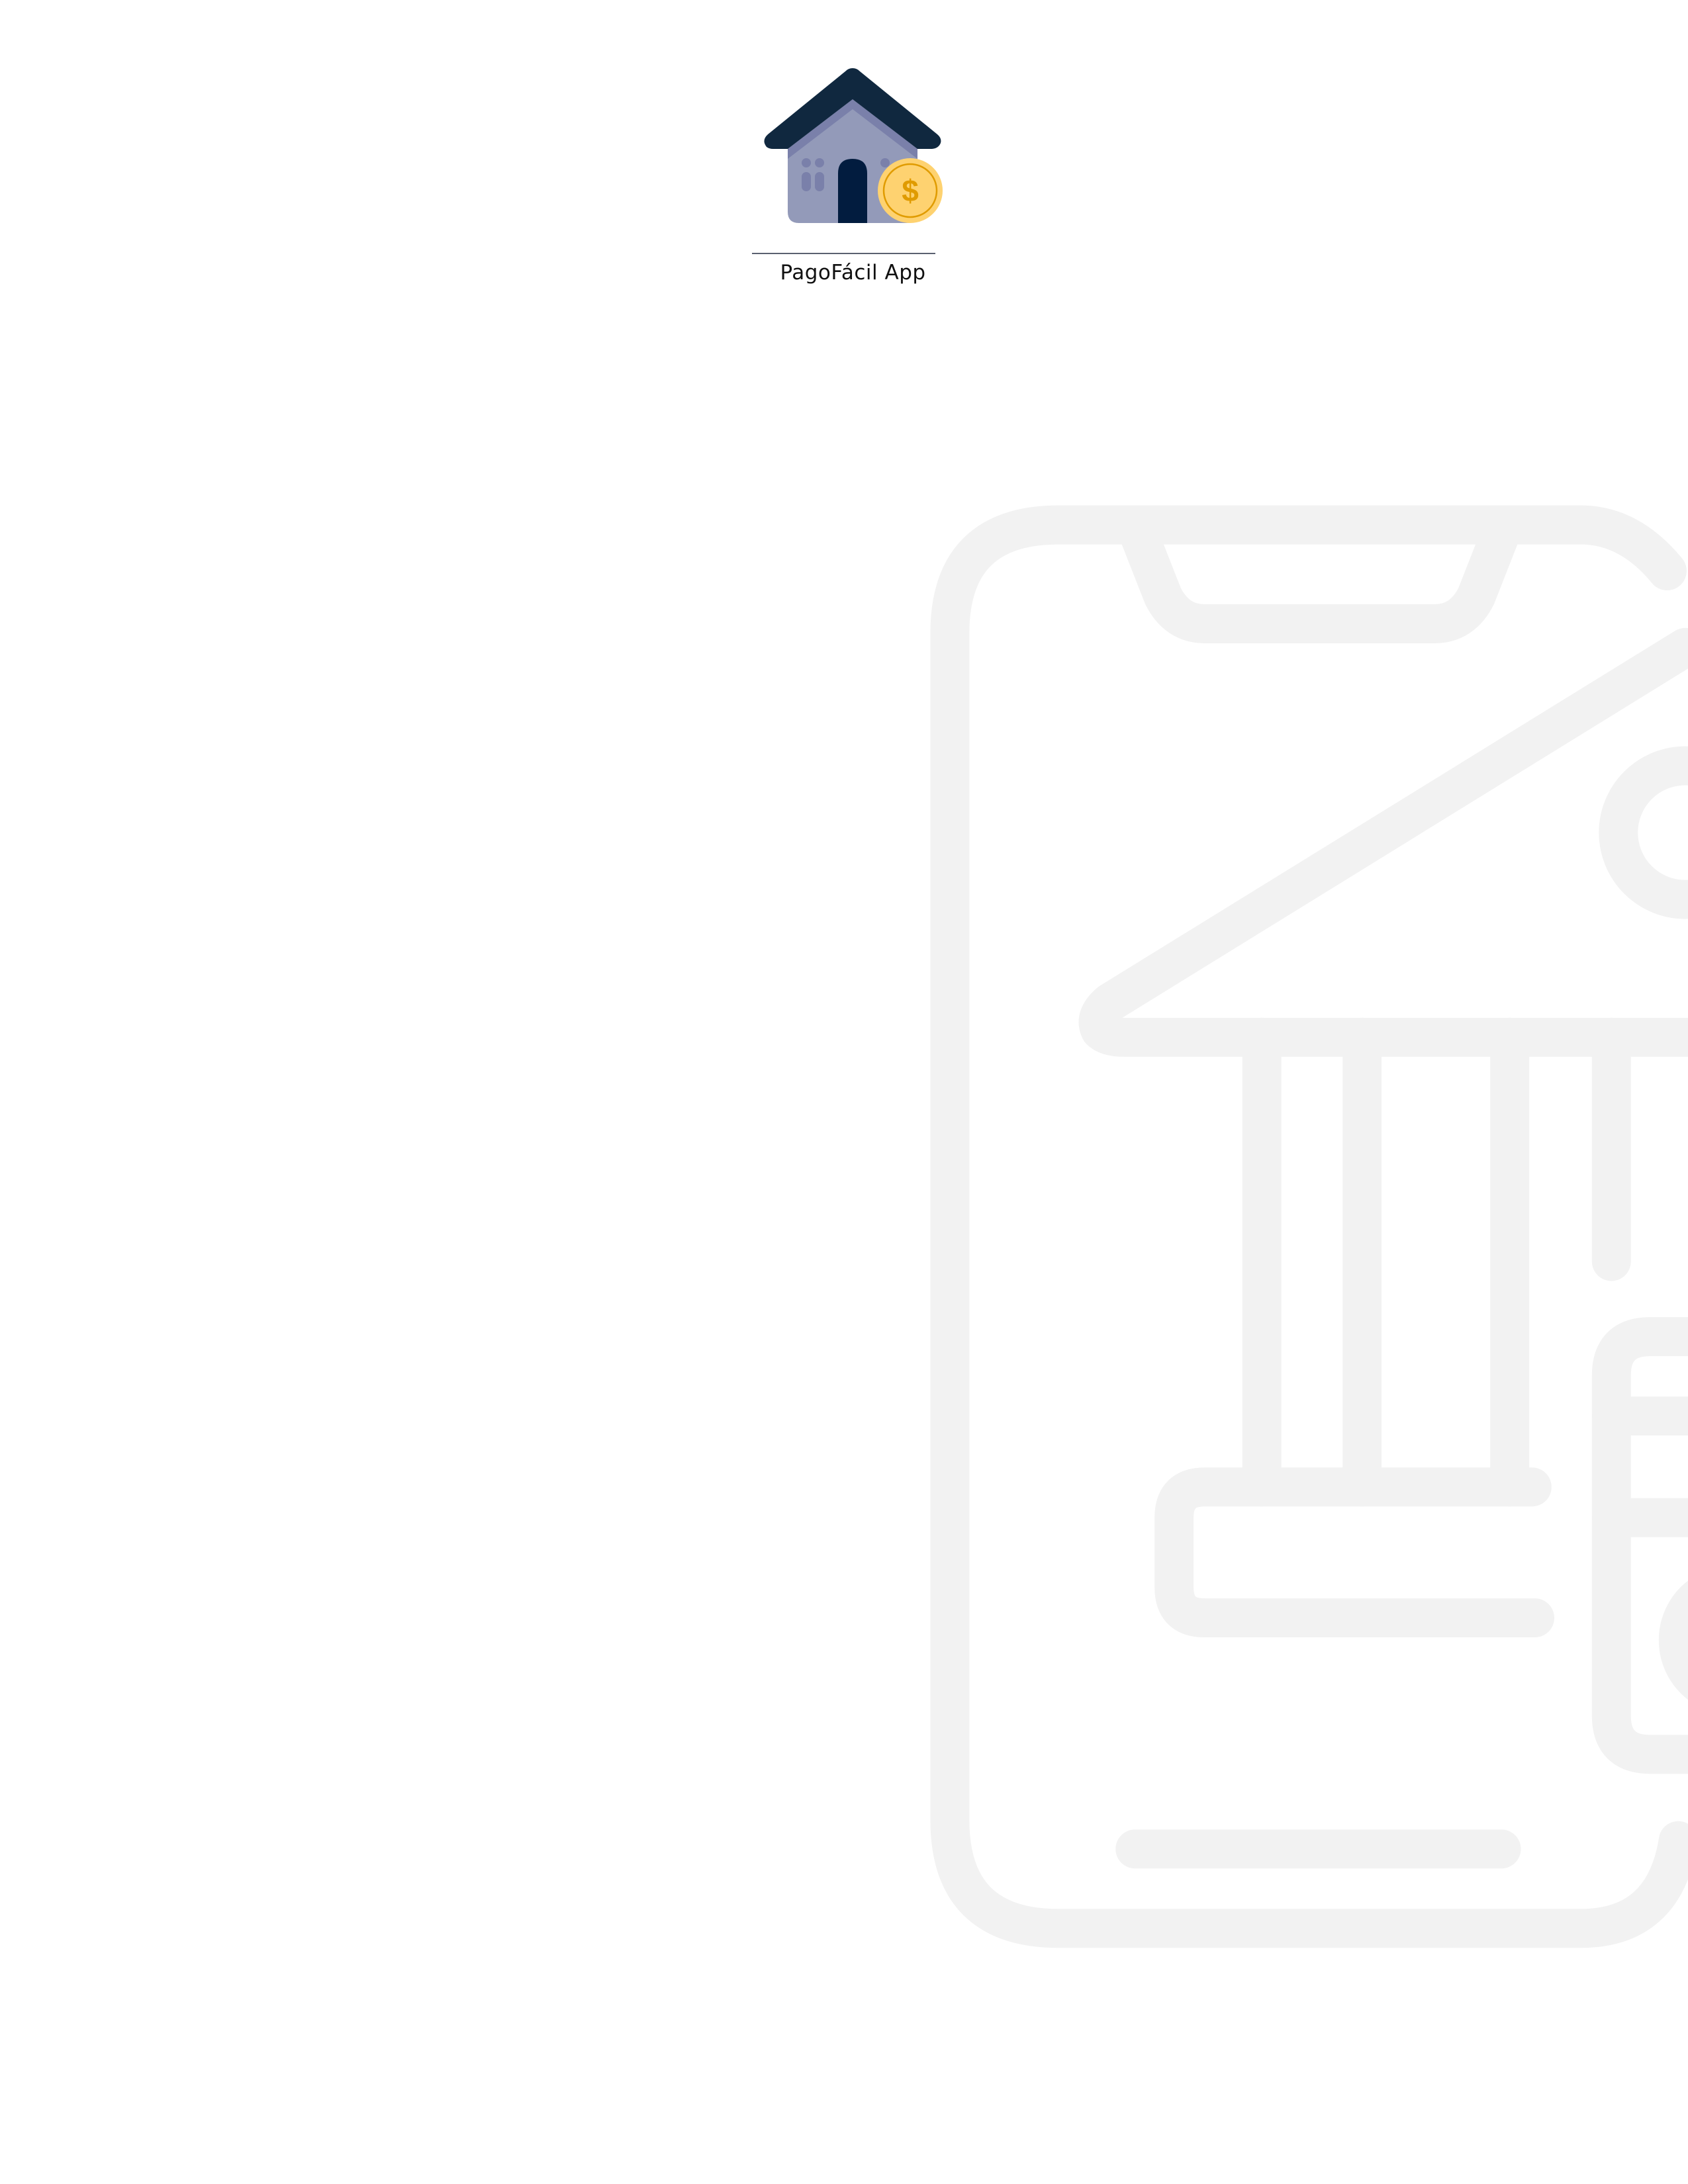 The height and width of the screenshot is (2184, 1688). Describe the element at coordinates (1354, 1553) in the screenshot. I see `bank-base` at that location.